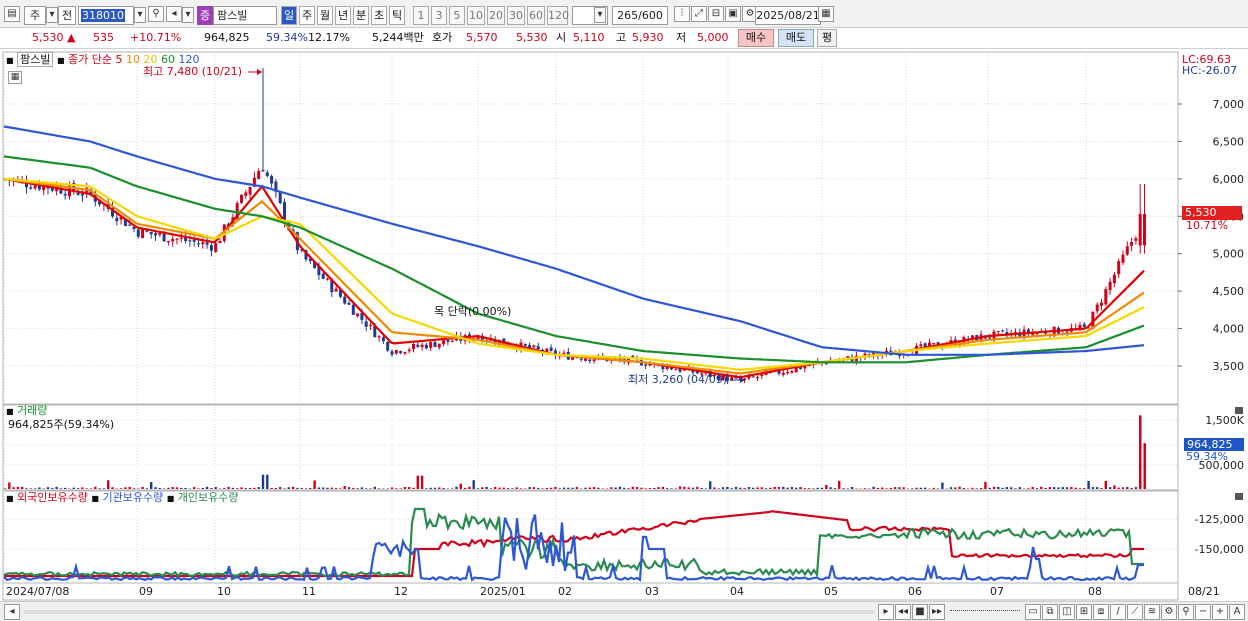 The width and height of the screenshot is (1248, 621). I want to click on buy-button: 매수, so click(756, 38).